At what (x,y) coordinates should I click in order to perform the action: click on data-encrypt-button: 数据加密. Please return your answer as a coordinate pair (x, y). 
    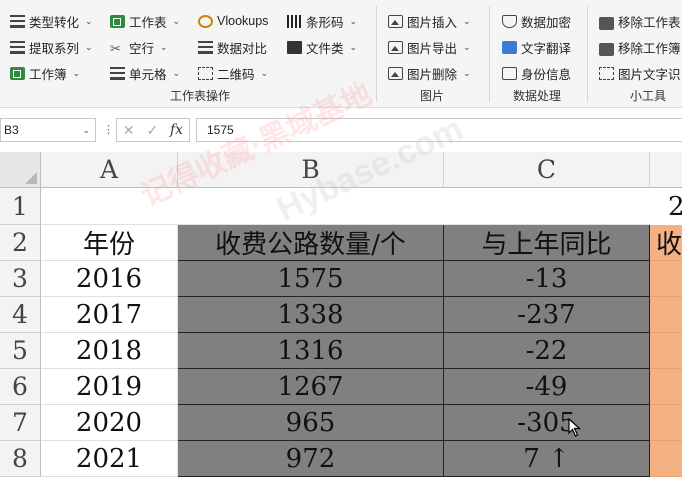
    Looking at the image, I should click on (536, 21).